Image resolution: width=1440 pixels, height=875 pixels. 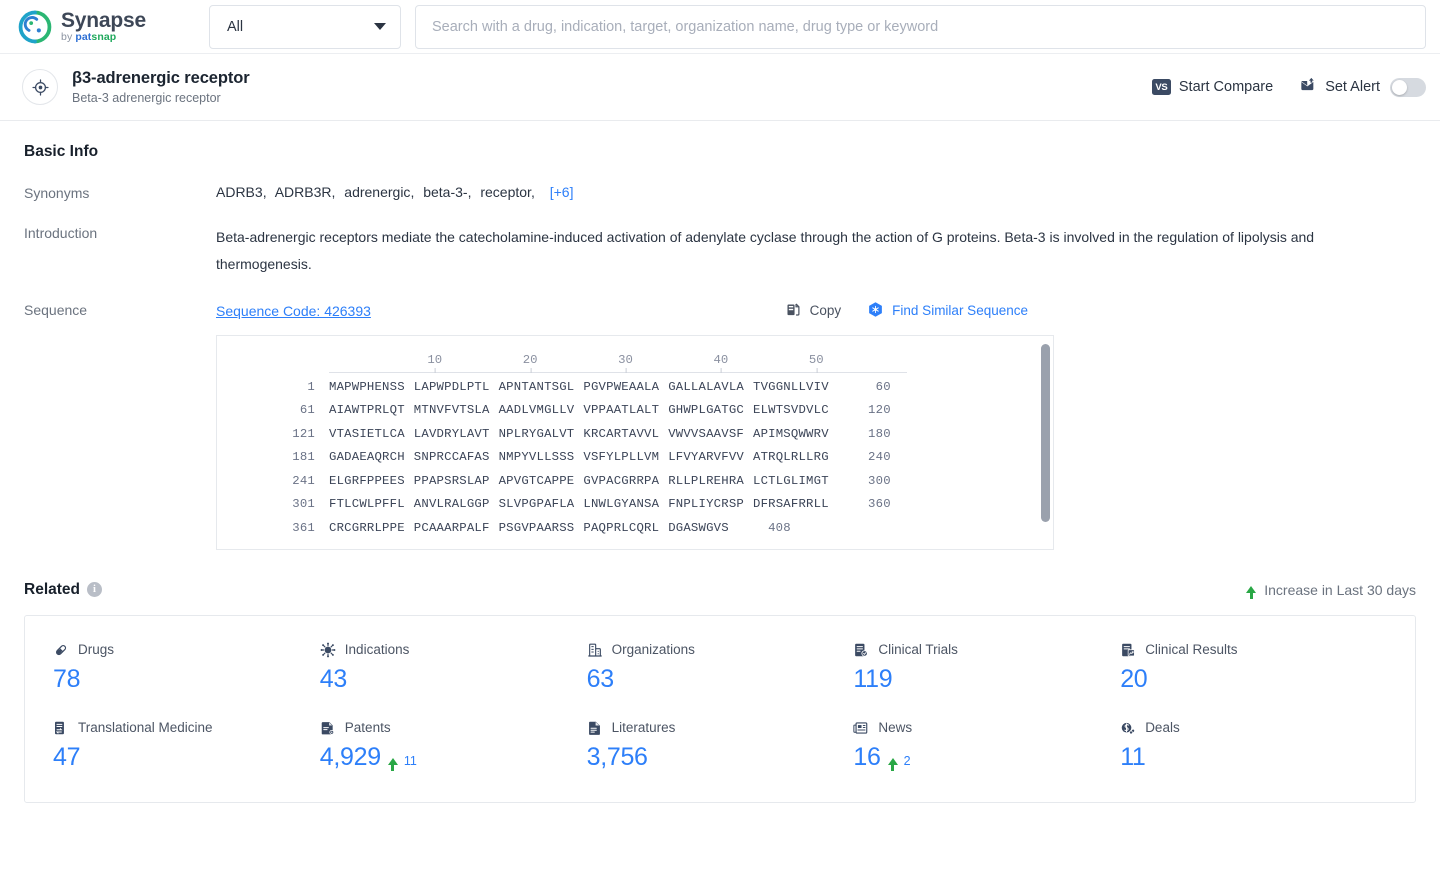 What do you see at coordinates (536, 480) in the screenshot?
I see `sequence-block: APVGTCAPPE` at bounding box center [536, 480].